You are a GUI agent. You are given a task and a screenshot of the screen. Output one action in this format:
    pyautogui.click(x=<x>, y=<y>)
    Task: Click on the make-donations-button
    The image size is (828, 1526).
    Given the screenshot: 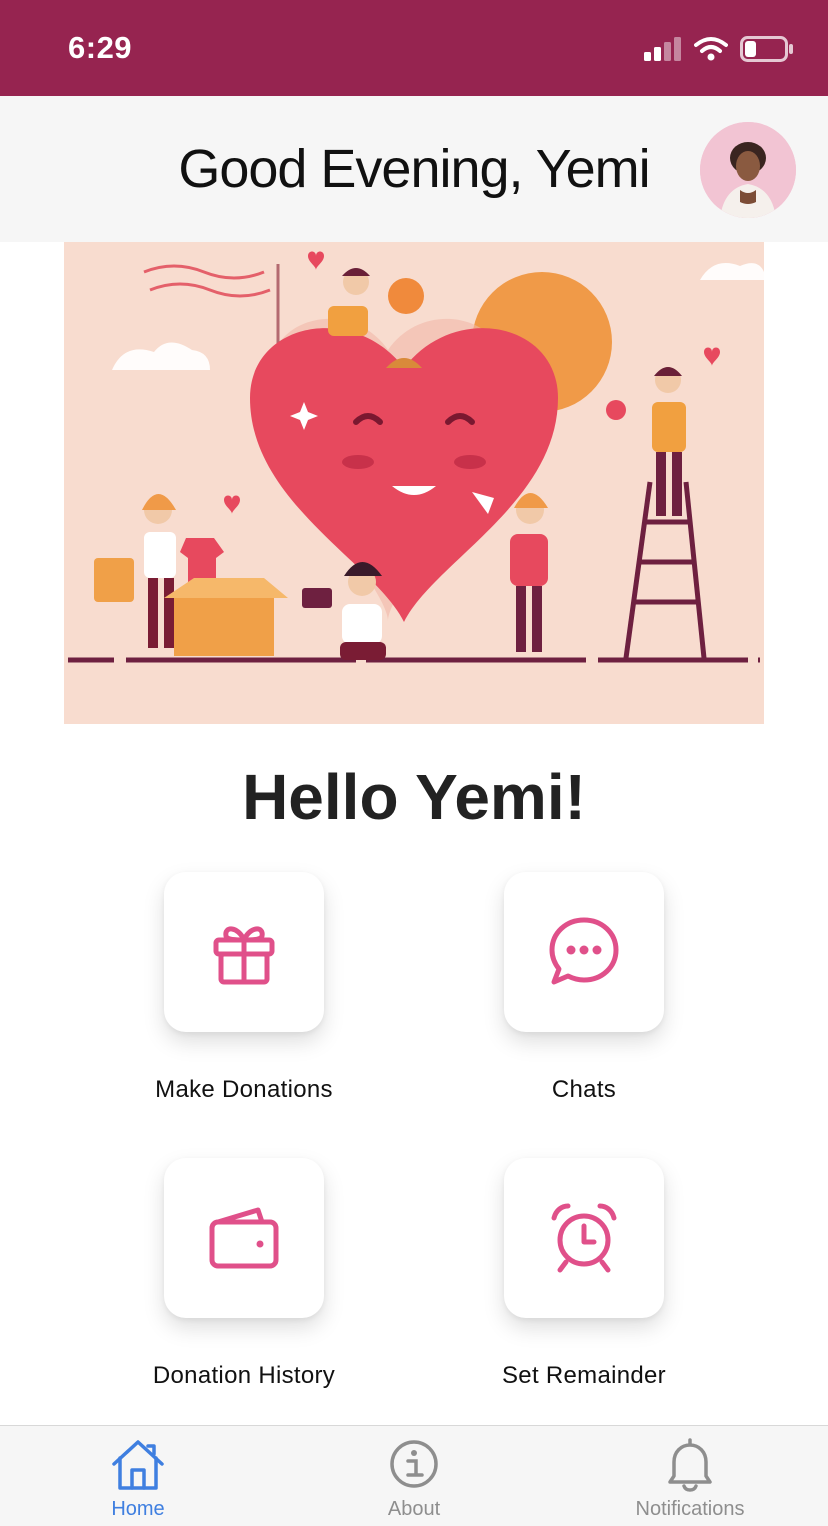 What is the action you would take?
    pyautogui.click(x=244, y=952)
    